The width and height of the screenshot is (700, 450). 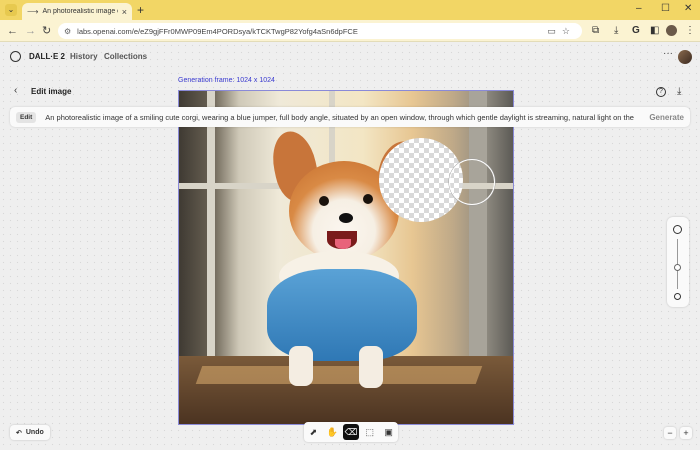 I want to click on brush-cursor, so click(x=472, y=182).